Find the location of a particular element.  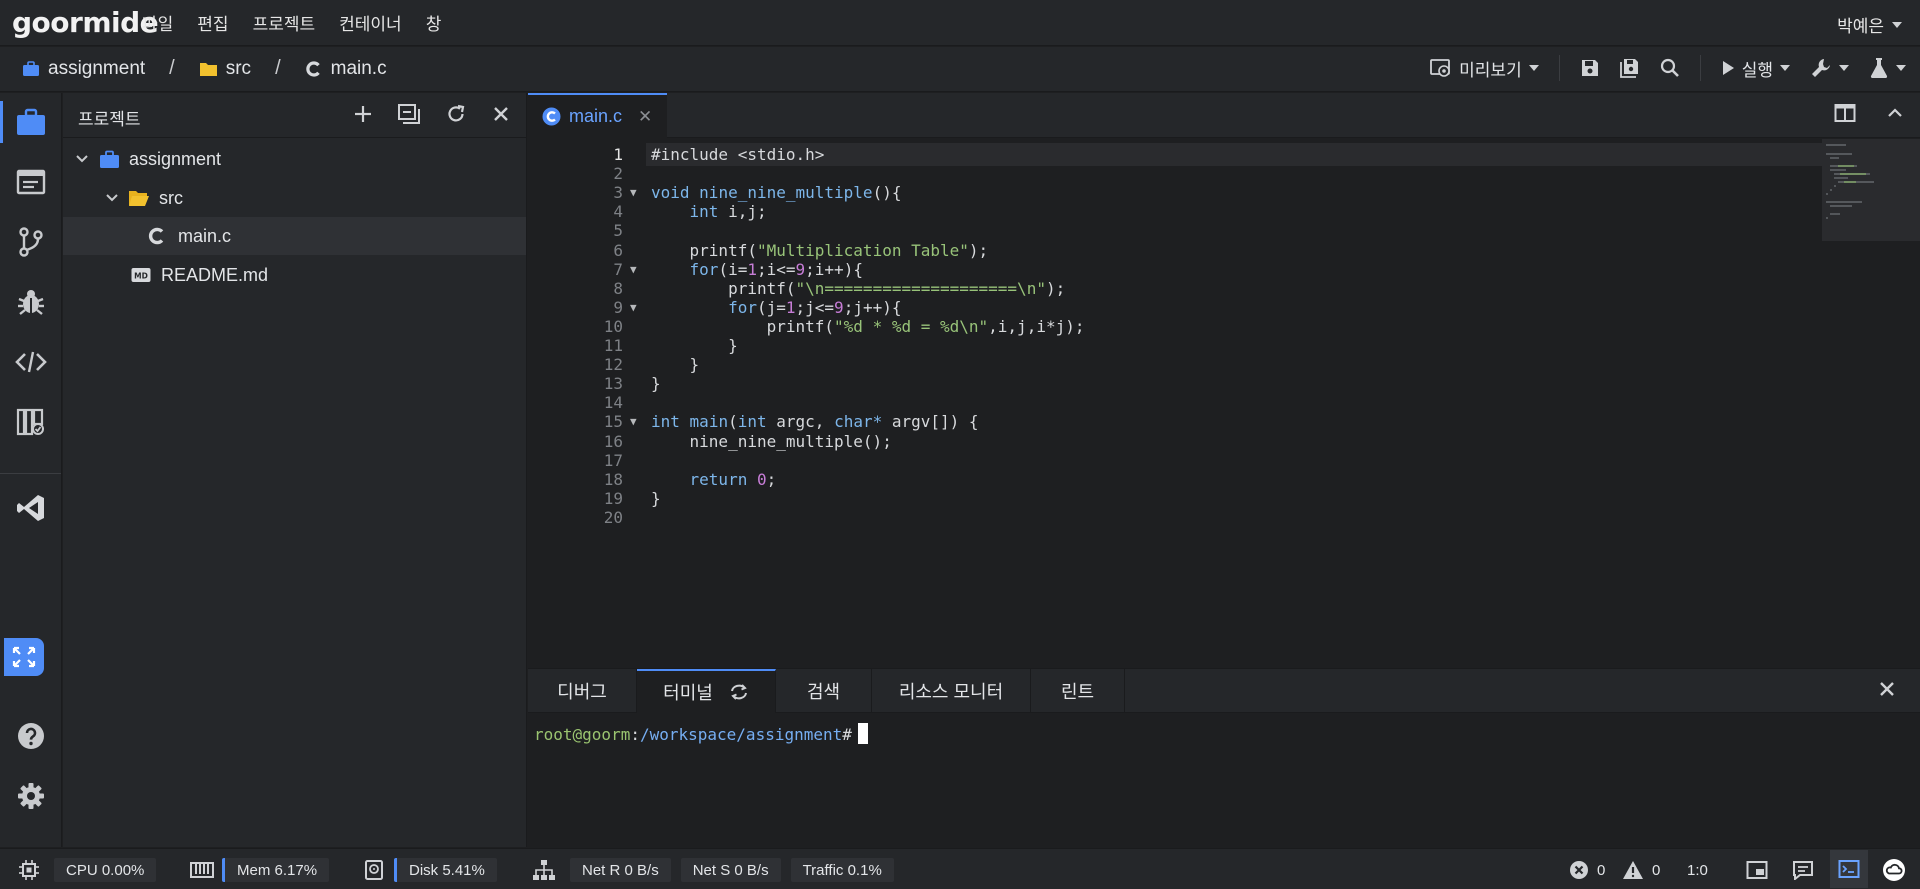

refresh-button is located at coordinates (456, 114).